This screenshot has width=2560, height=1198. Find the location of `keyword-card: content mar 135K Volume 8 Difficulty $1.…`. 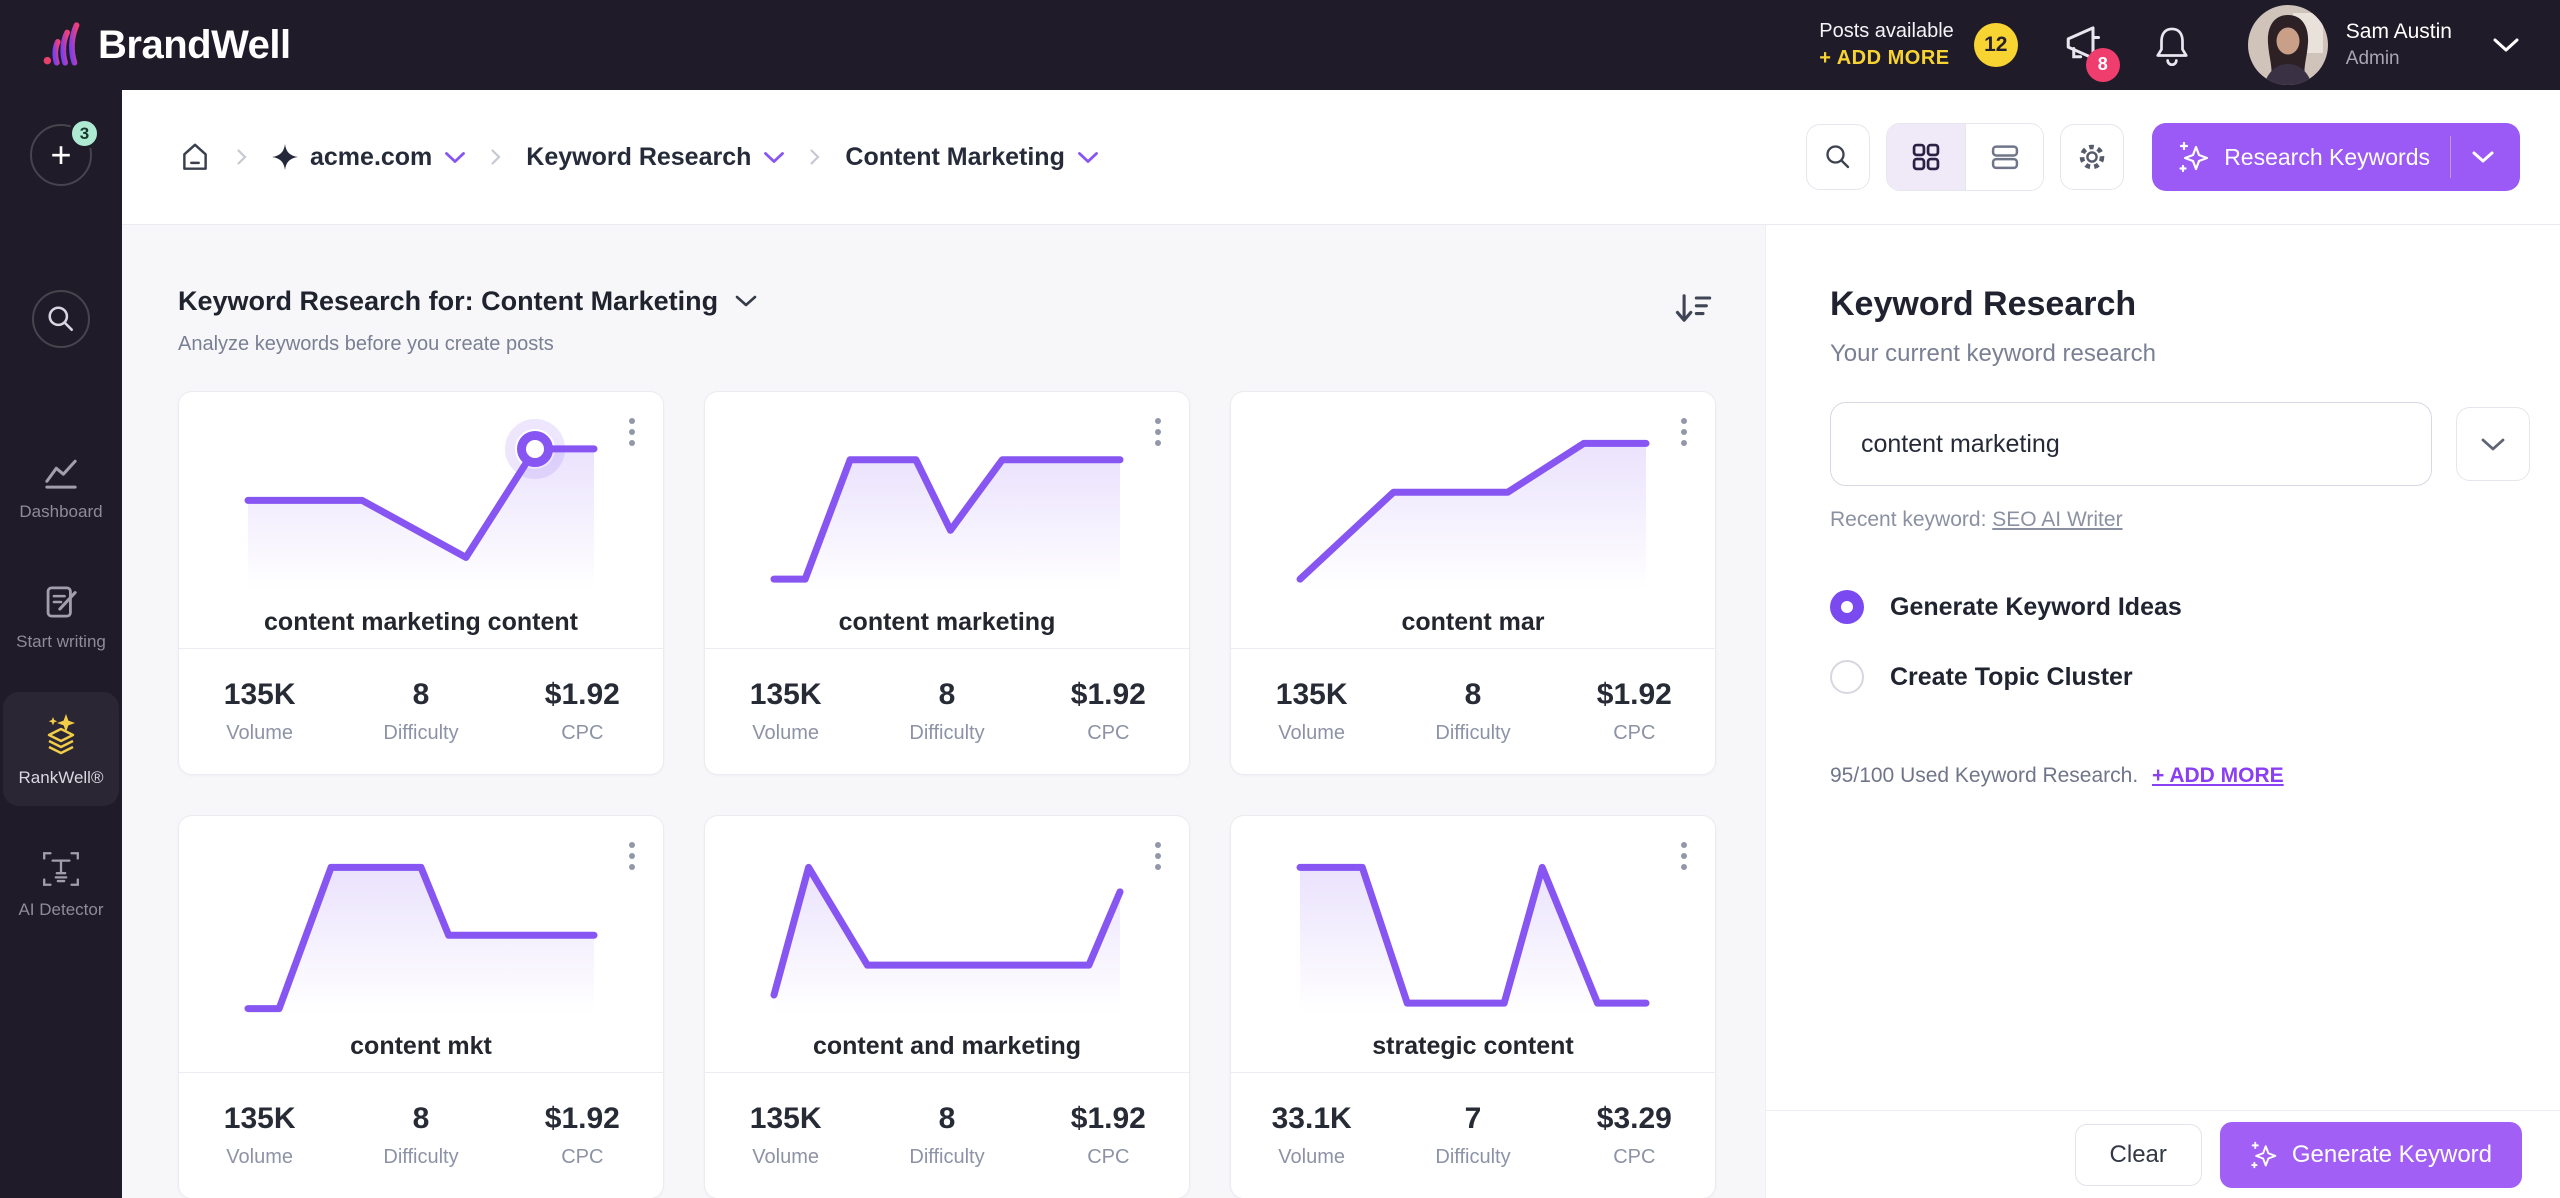

keyword-card: content mar 135K Volume 8 Difficulty $1.… is located at coordinates (1473, 583).